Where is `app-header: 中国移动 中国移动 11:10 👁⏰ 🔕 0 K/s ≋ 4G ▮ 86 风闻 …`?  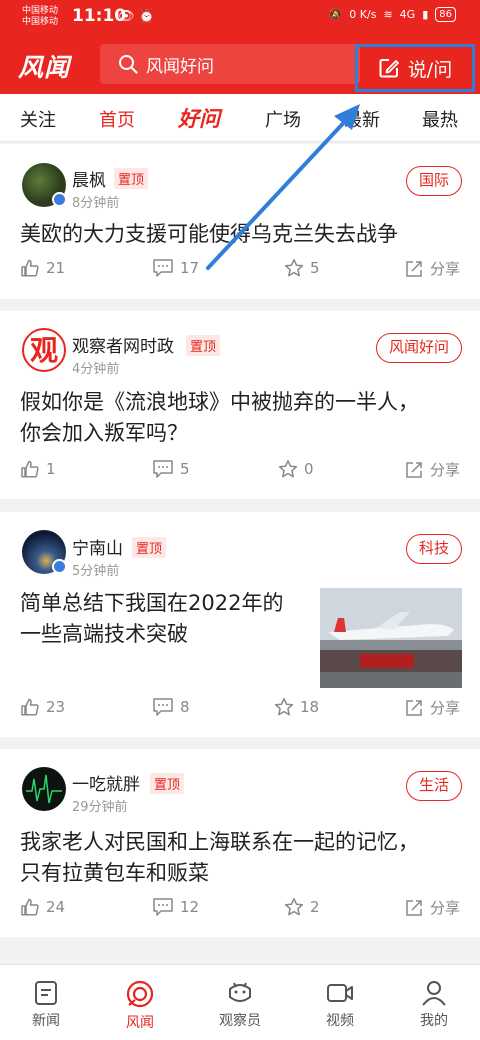 app-header: 中国移动 中国移动 11:10 👁⏰ 🔕 0 K/s ≋ 4G ▮ 86 风闻 … is located at coordinates (240, 47).